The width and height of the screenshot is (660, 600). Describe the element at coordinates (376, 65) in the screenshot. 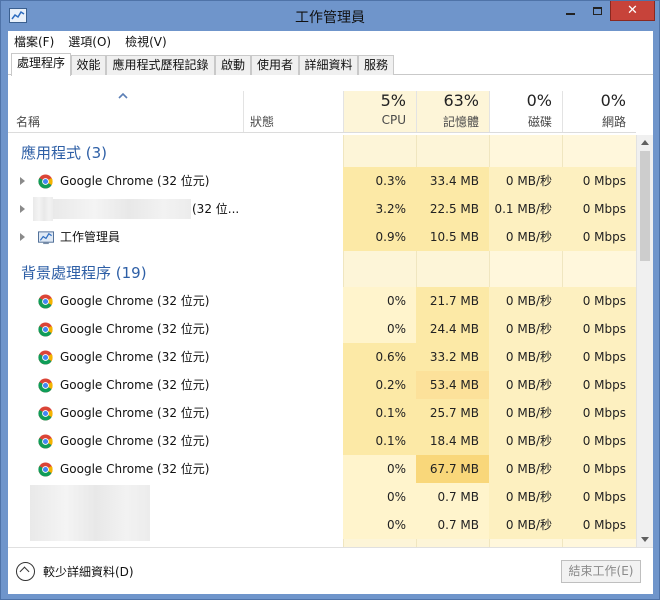

I see `tab-services: 服務` at that location.